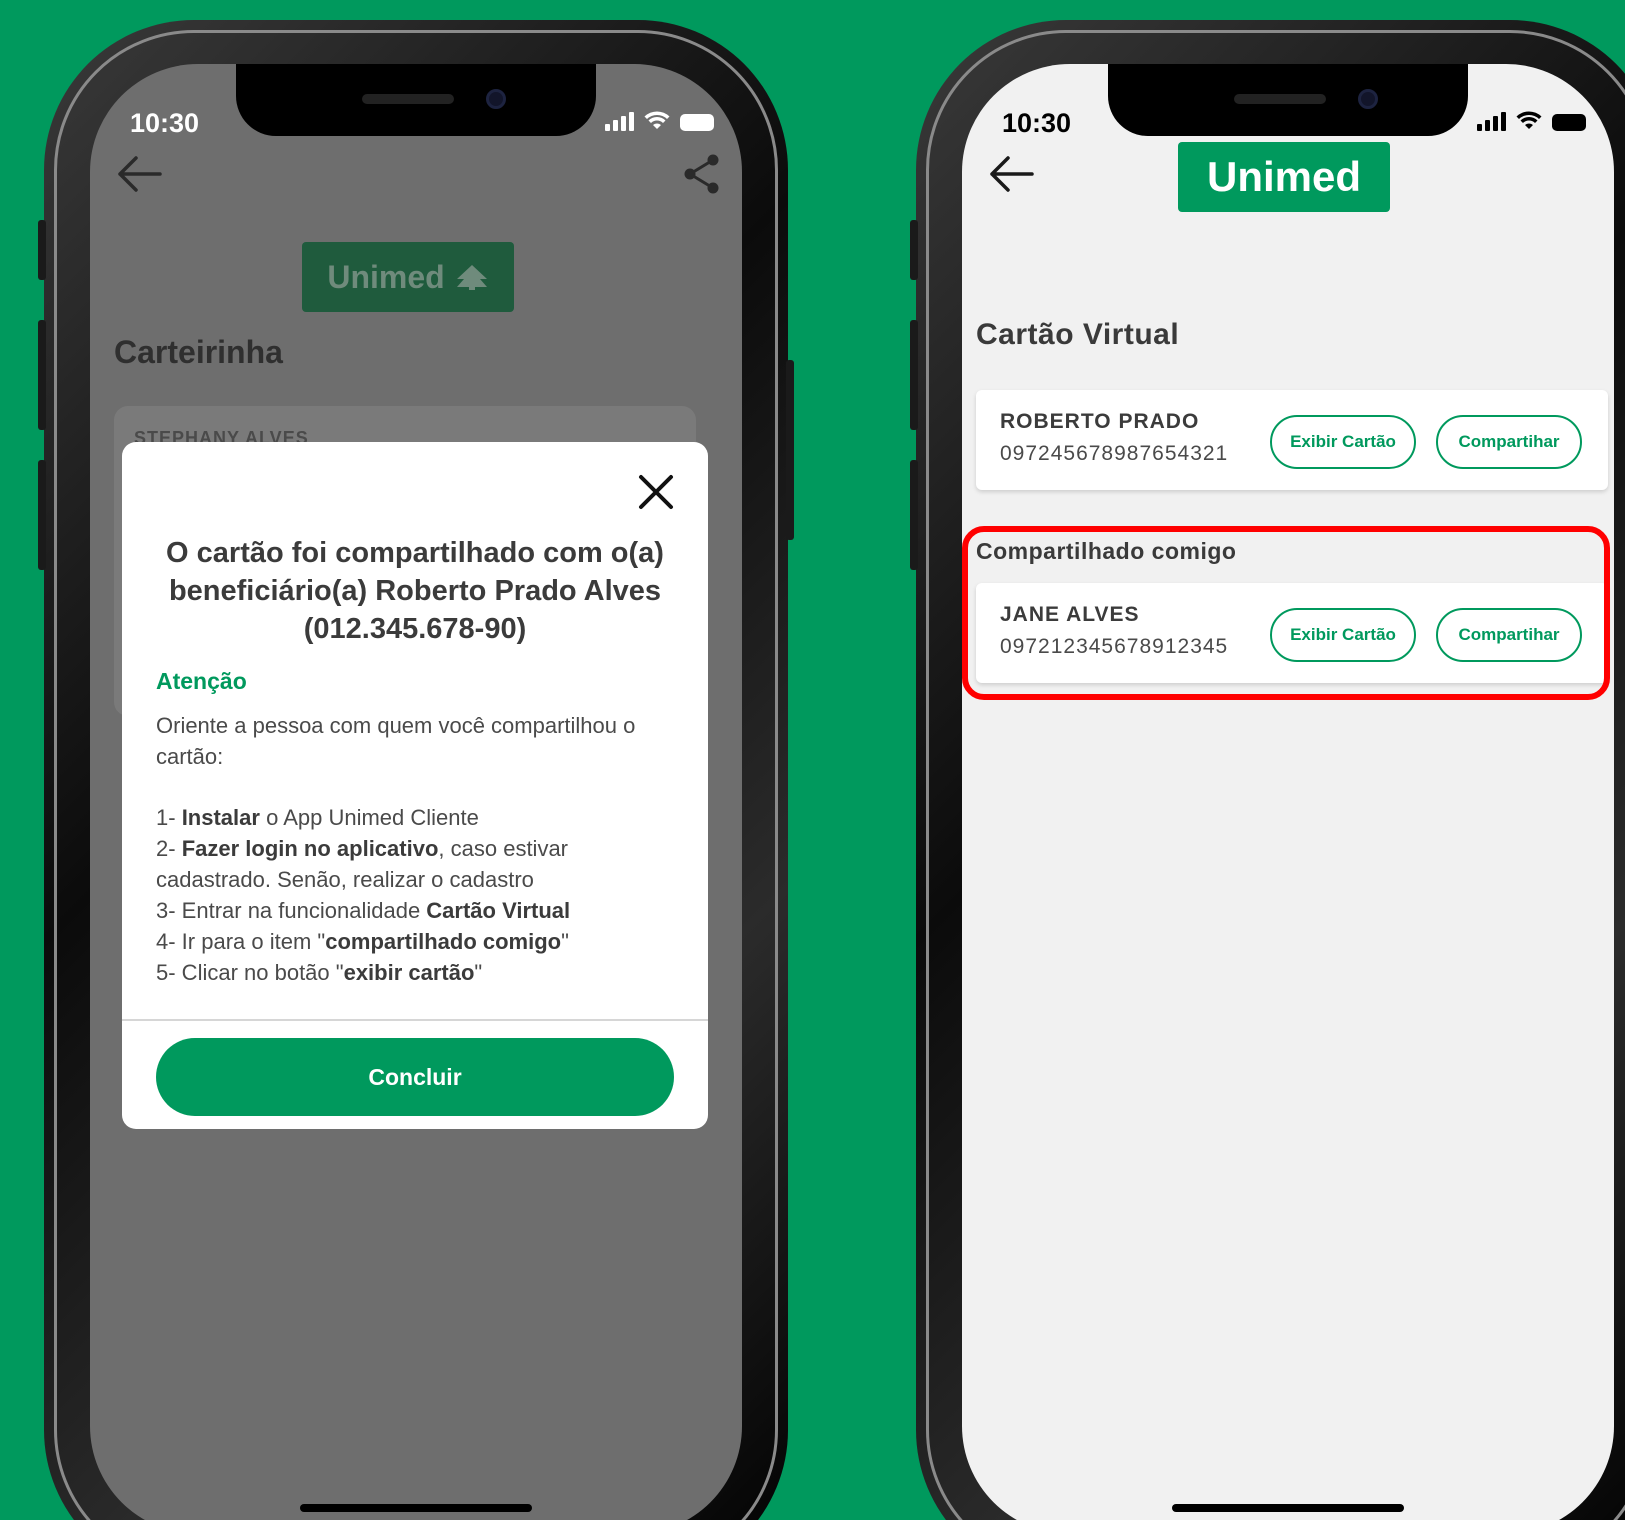  I want to click on card-holder-name: JANE ALVES, so click(1070, 614).